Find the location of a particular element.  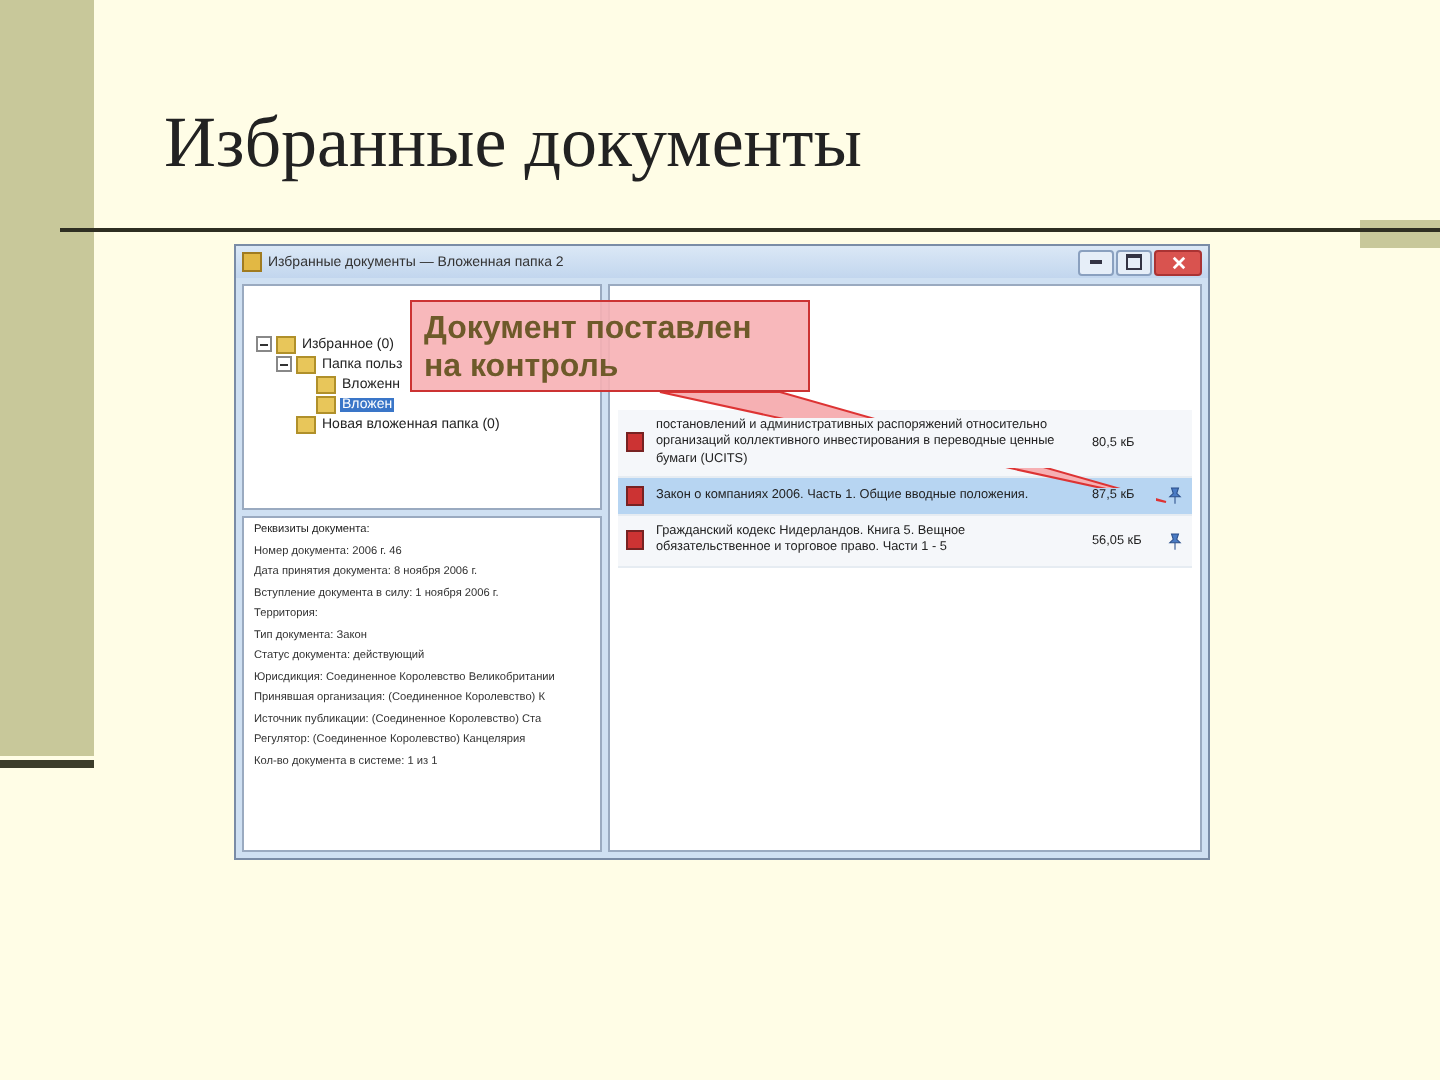

maximize-icon is located at coordinates (1134, 262).